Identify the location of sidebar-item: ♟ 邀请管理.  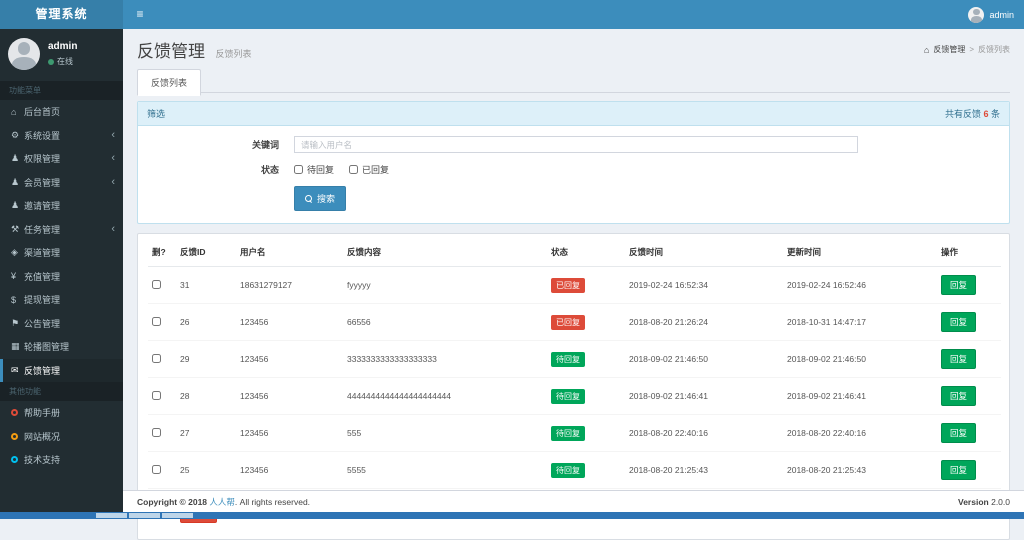
(61, 206).